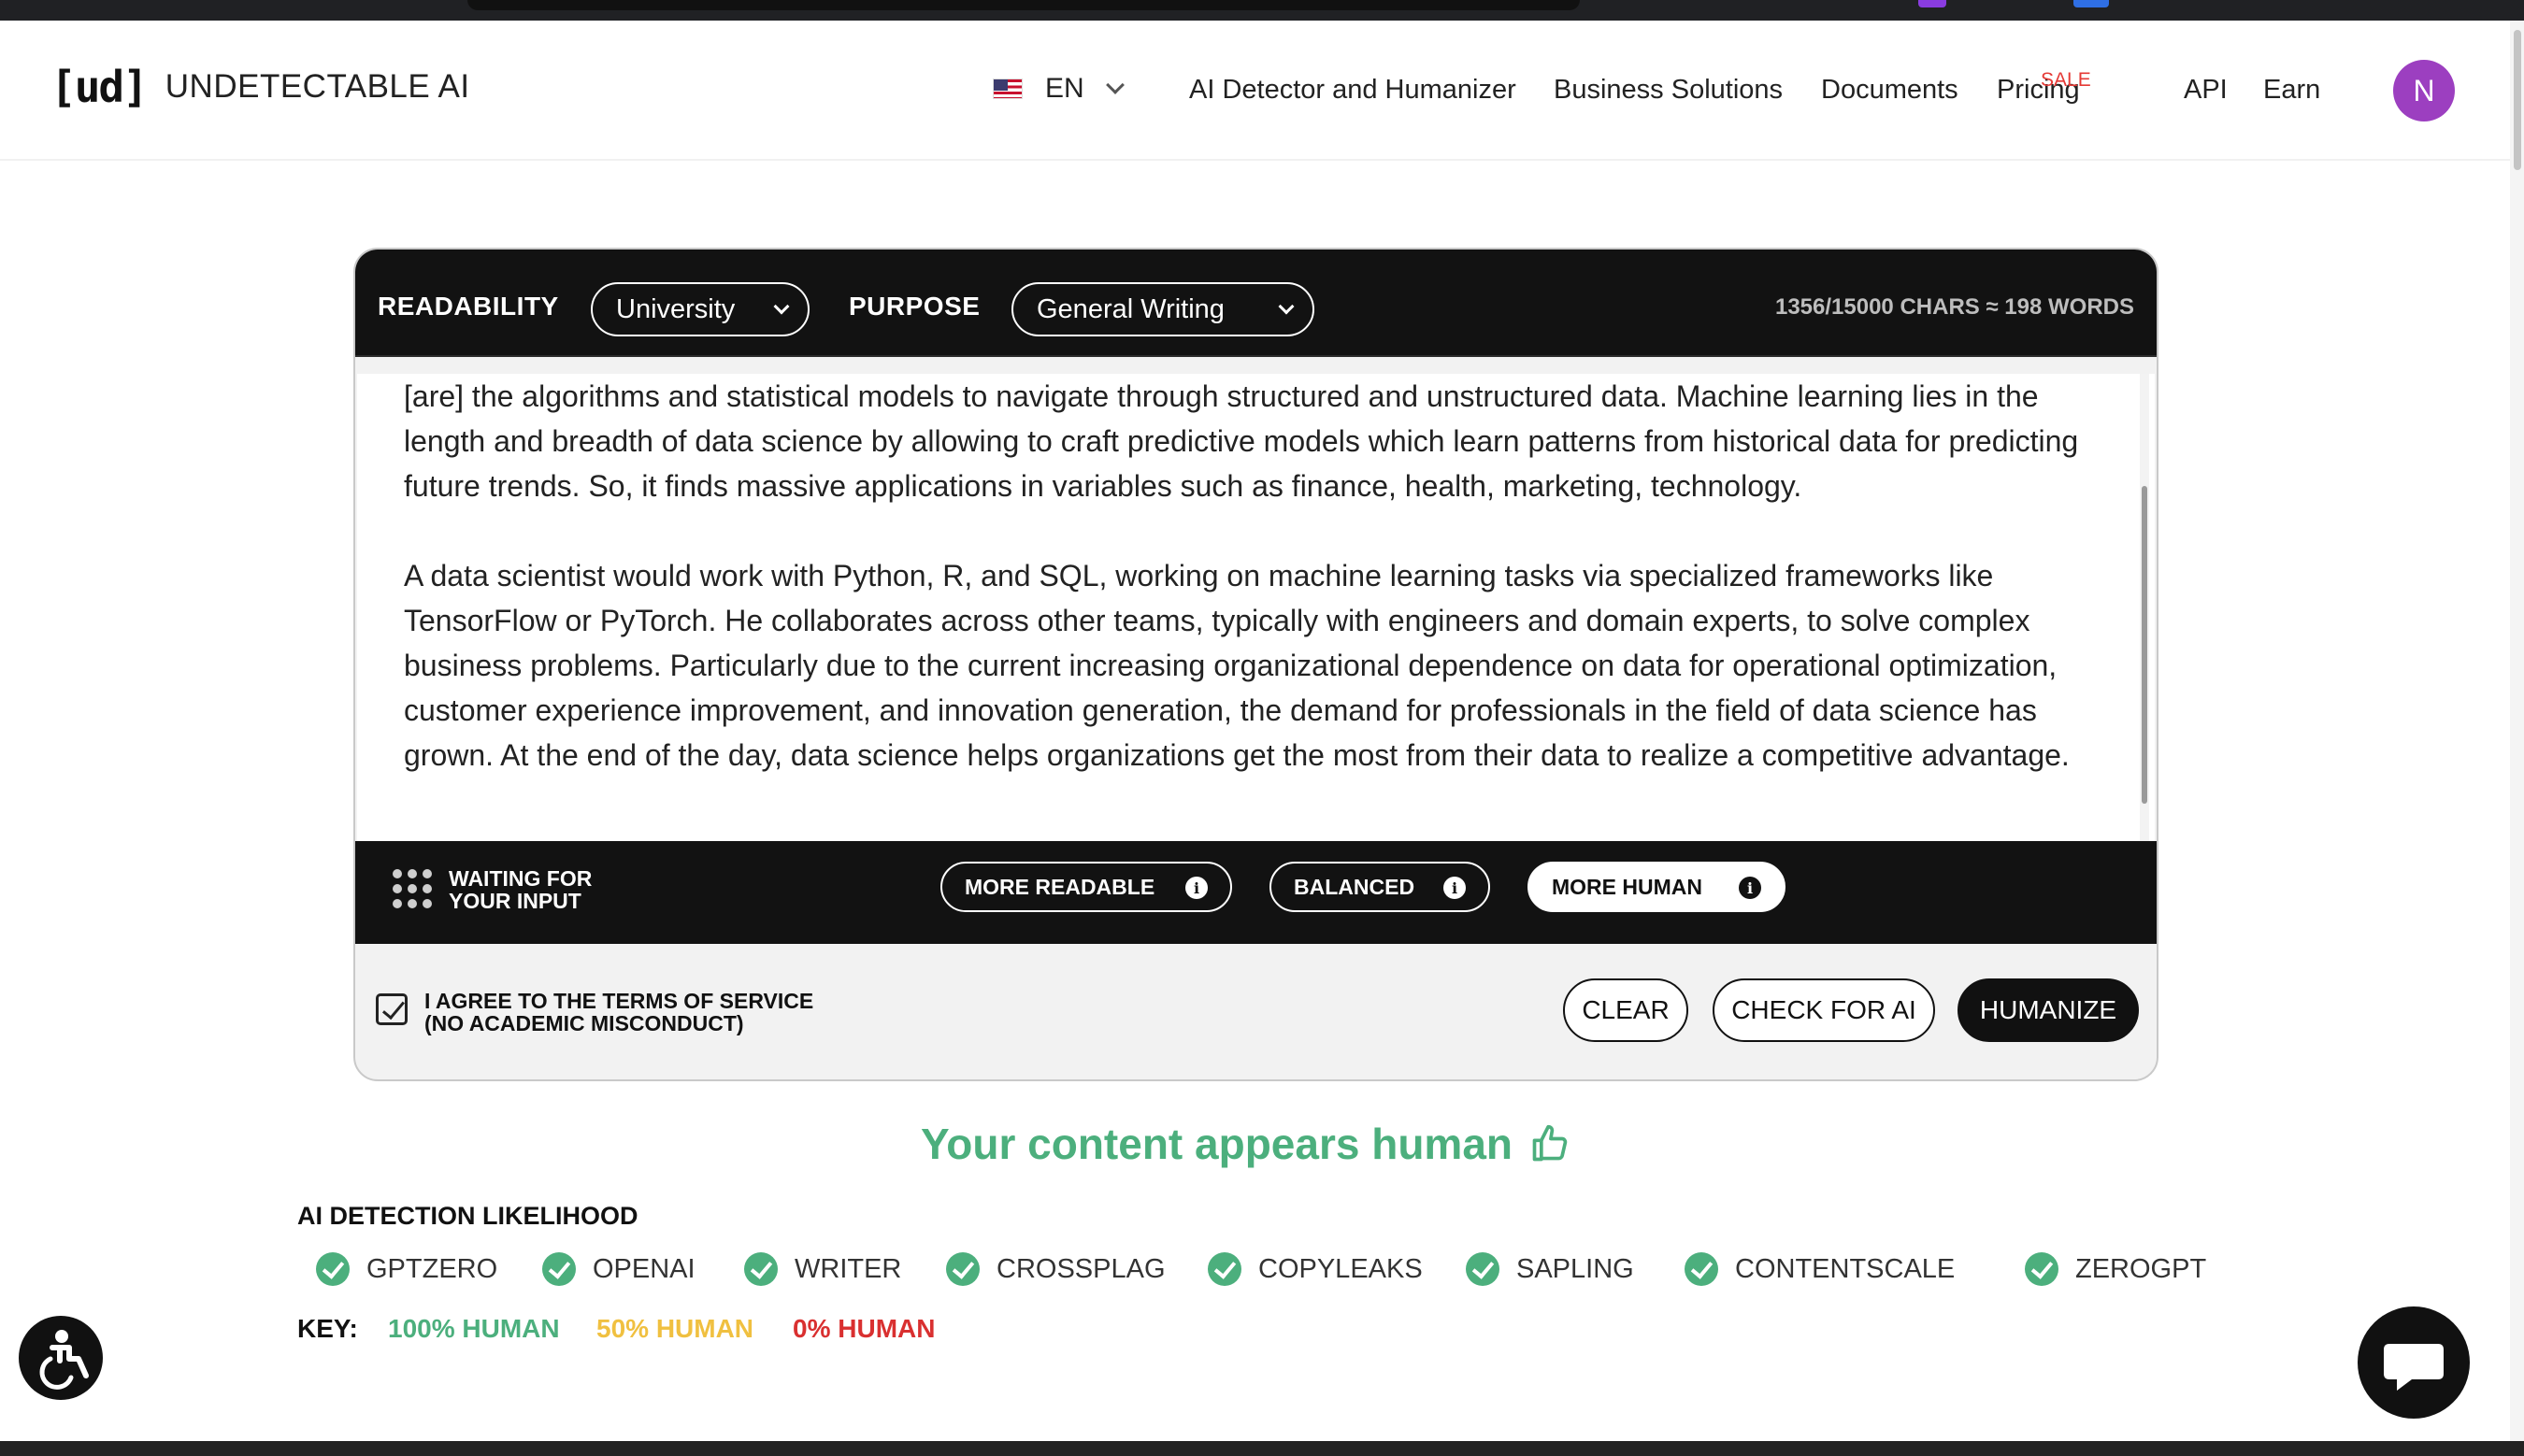  I want to click on chat-bubble-icon, so click(2414, 1367).